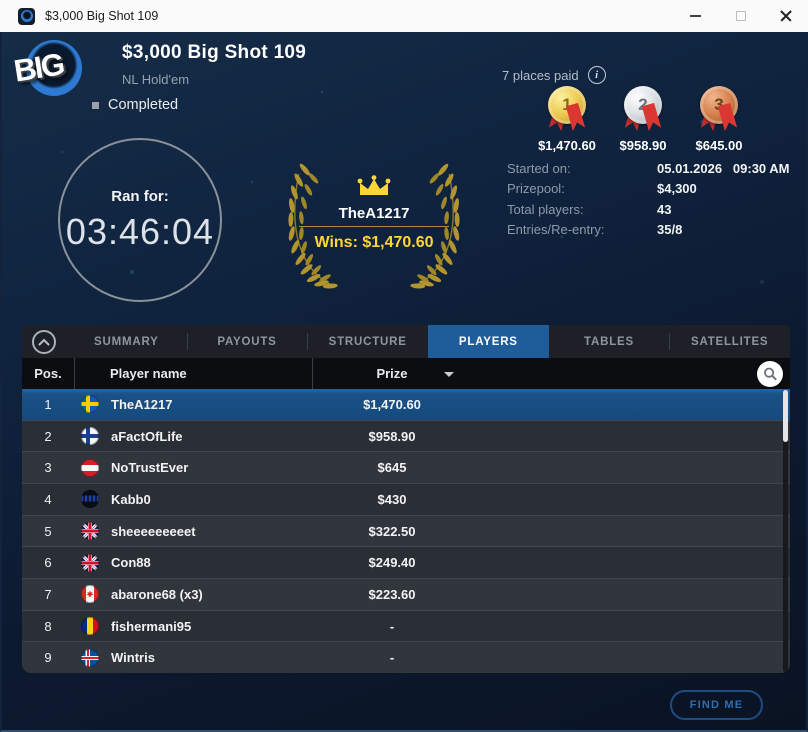  I want to click on chevron-up-icon, so click(44, 341).